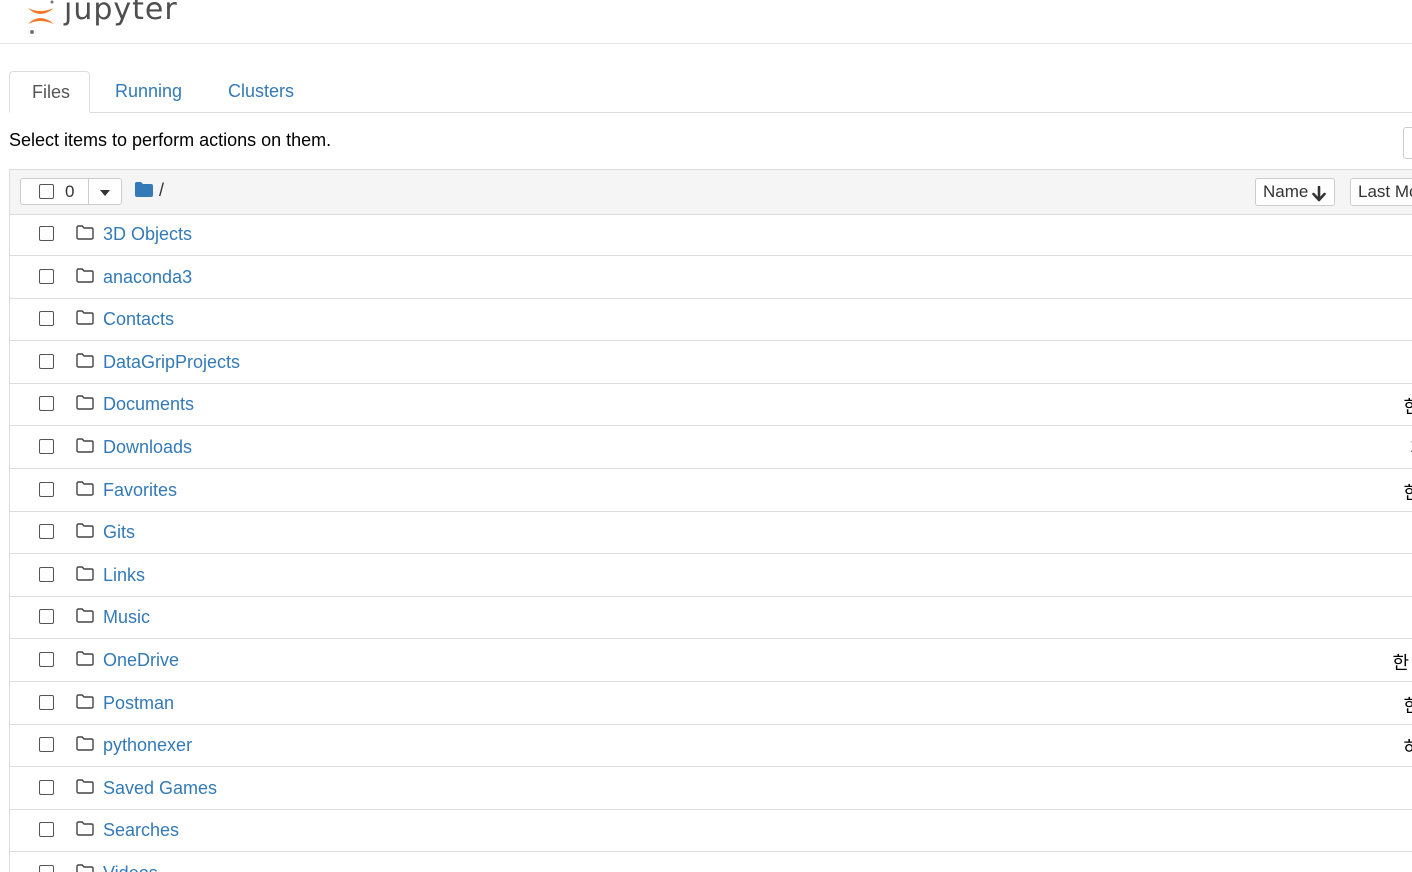  What do you see at coordinates (711, 320) in the screenshot?
I see `table-row: Contacts` at bounding box center [711, 320].